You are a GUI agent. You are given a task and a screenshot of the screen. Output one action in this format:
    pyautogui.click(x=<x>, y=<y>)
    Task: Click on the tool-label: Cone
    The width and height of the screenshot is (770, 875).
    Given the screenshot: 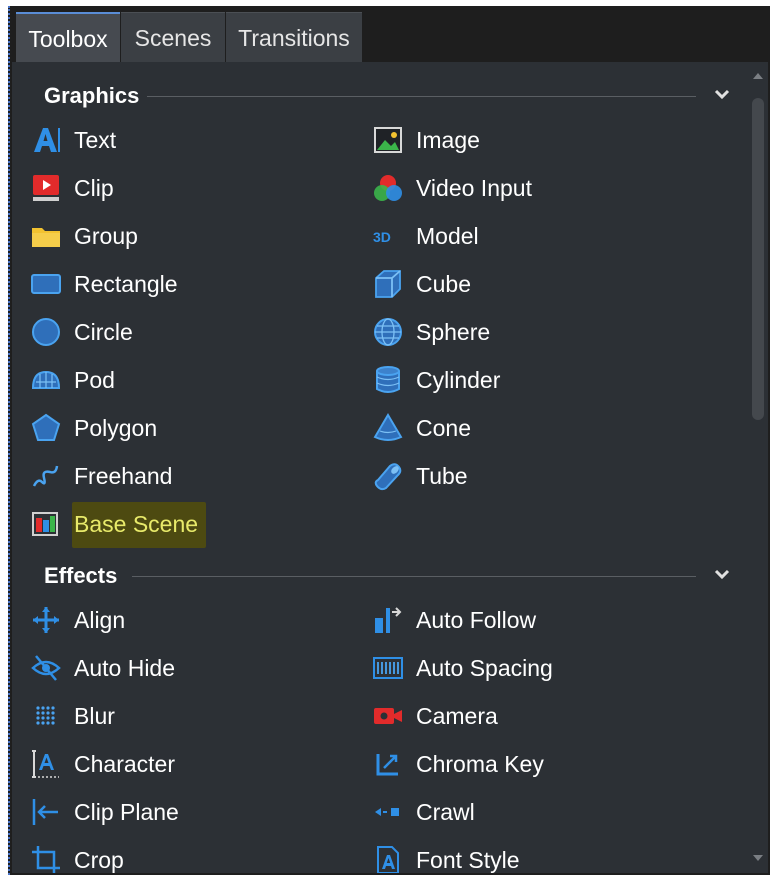 What is the action you would take?
    pyautogui.click(x=443, y=428)
    